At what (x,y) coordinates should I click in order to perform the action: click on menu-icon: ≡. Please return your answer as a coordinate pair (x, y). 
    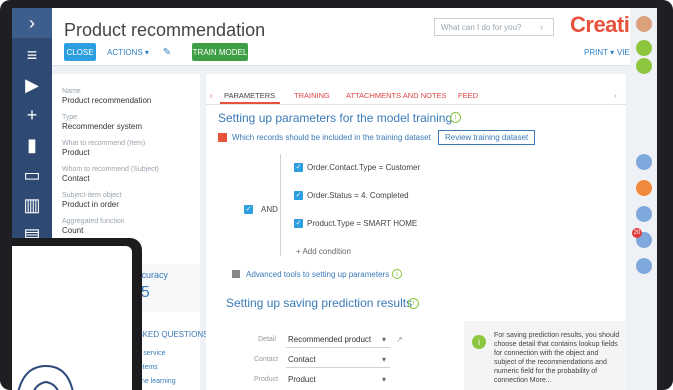
    Looking at the image, I should click on (32, 55).